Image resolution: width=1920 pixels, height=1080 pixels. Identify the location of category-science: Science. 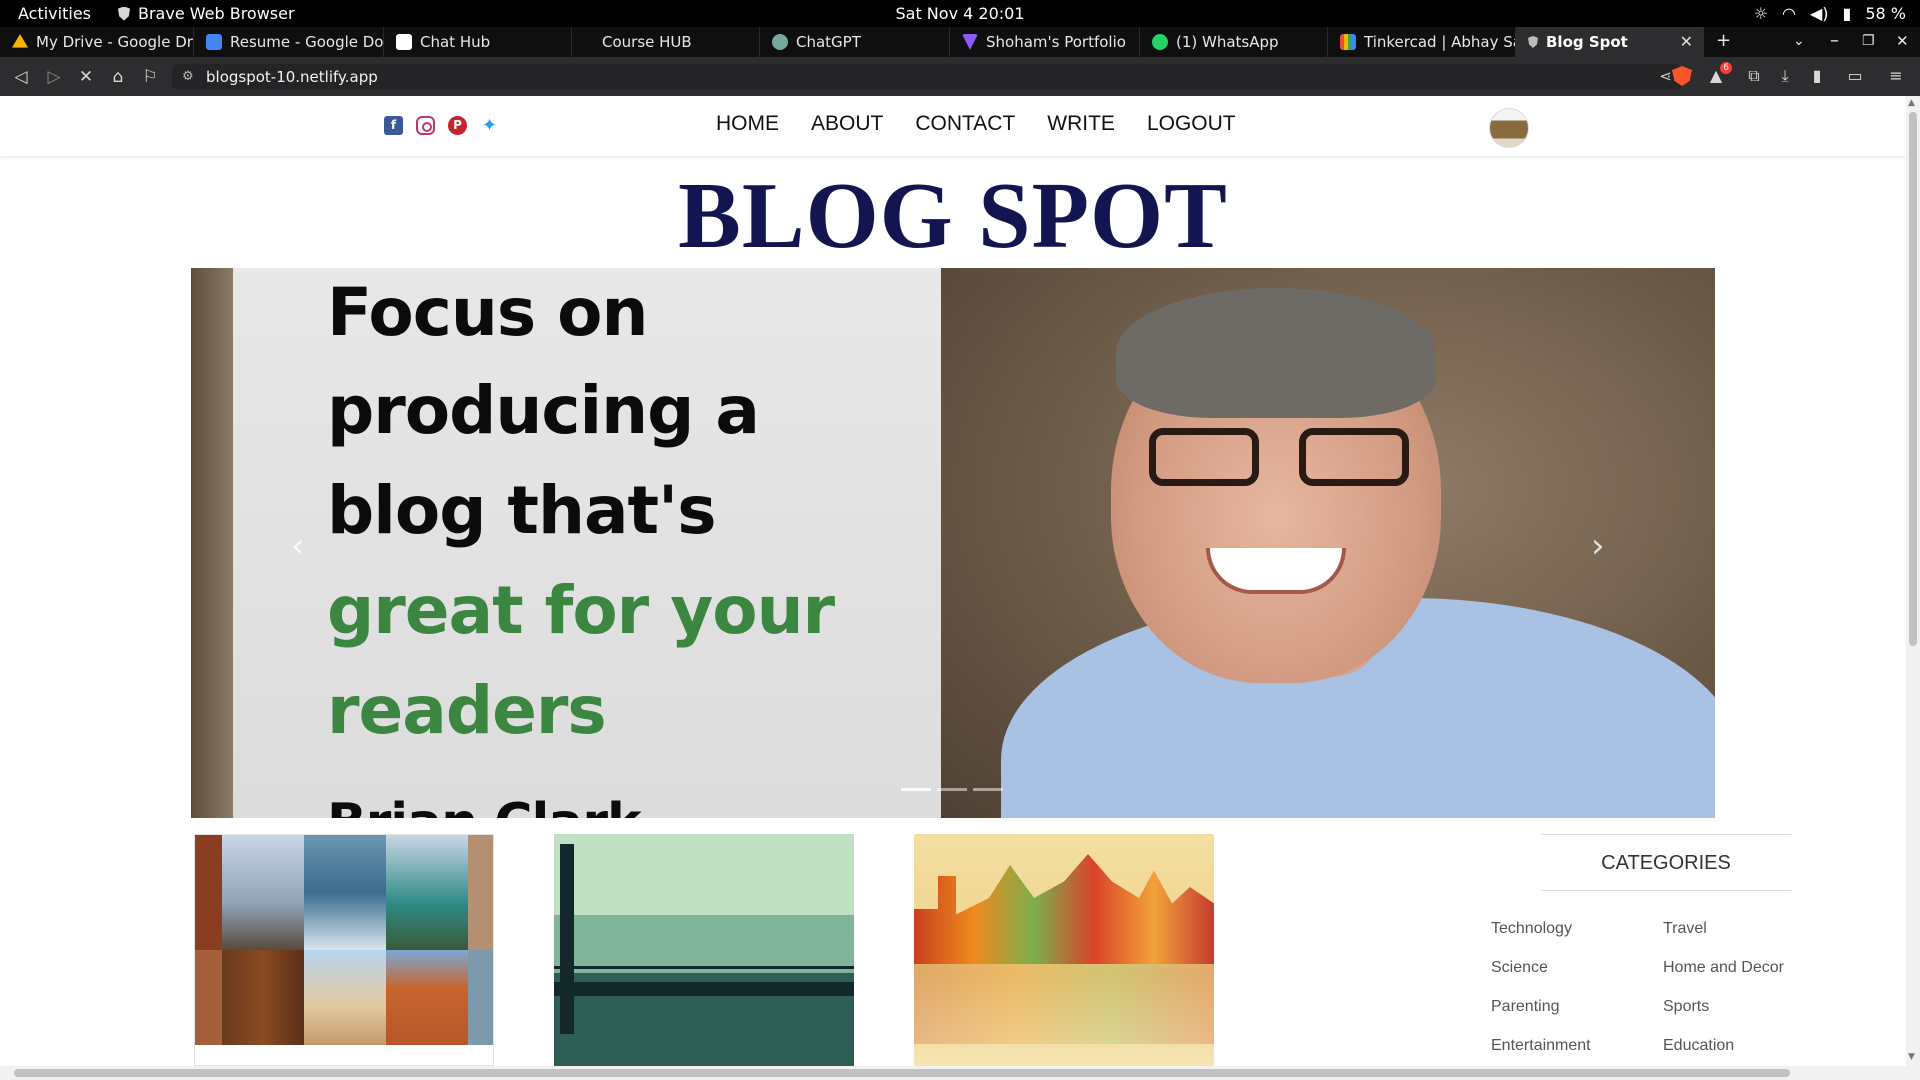
(1577, 968).